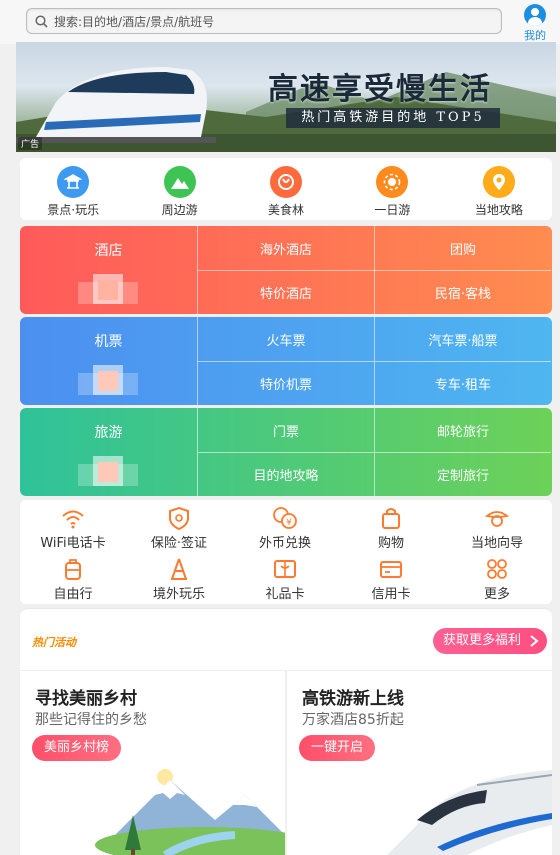  What do you see at coordinates (496, 543) in the screenshot?
I see `service-label: 当地向导` at bounding box center [496, 543].